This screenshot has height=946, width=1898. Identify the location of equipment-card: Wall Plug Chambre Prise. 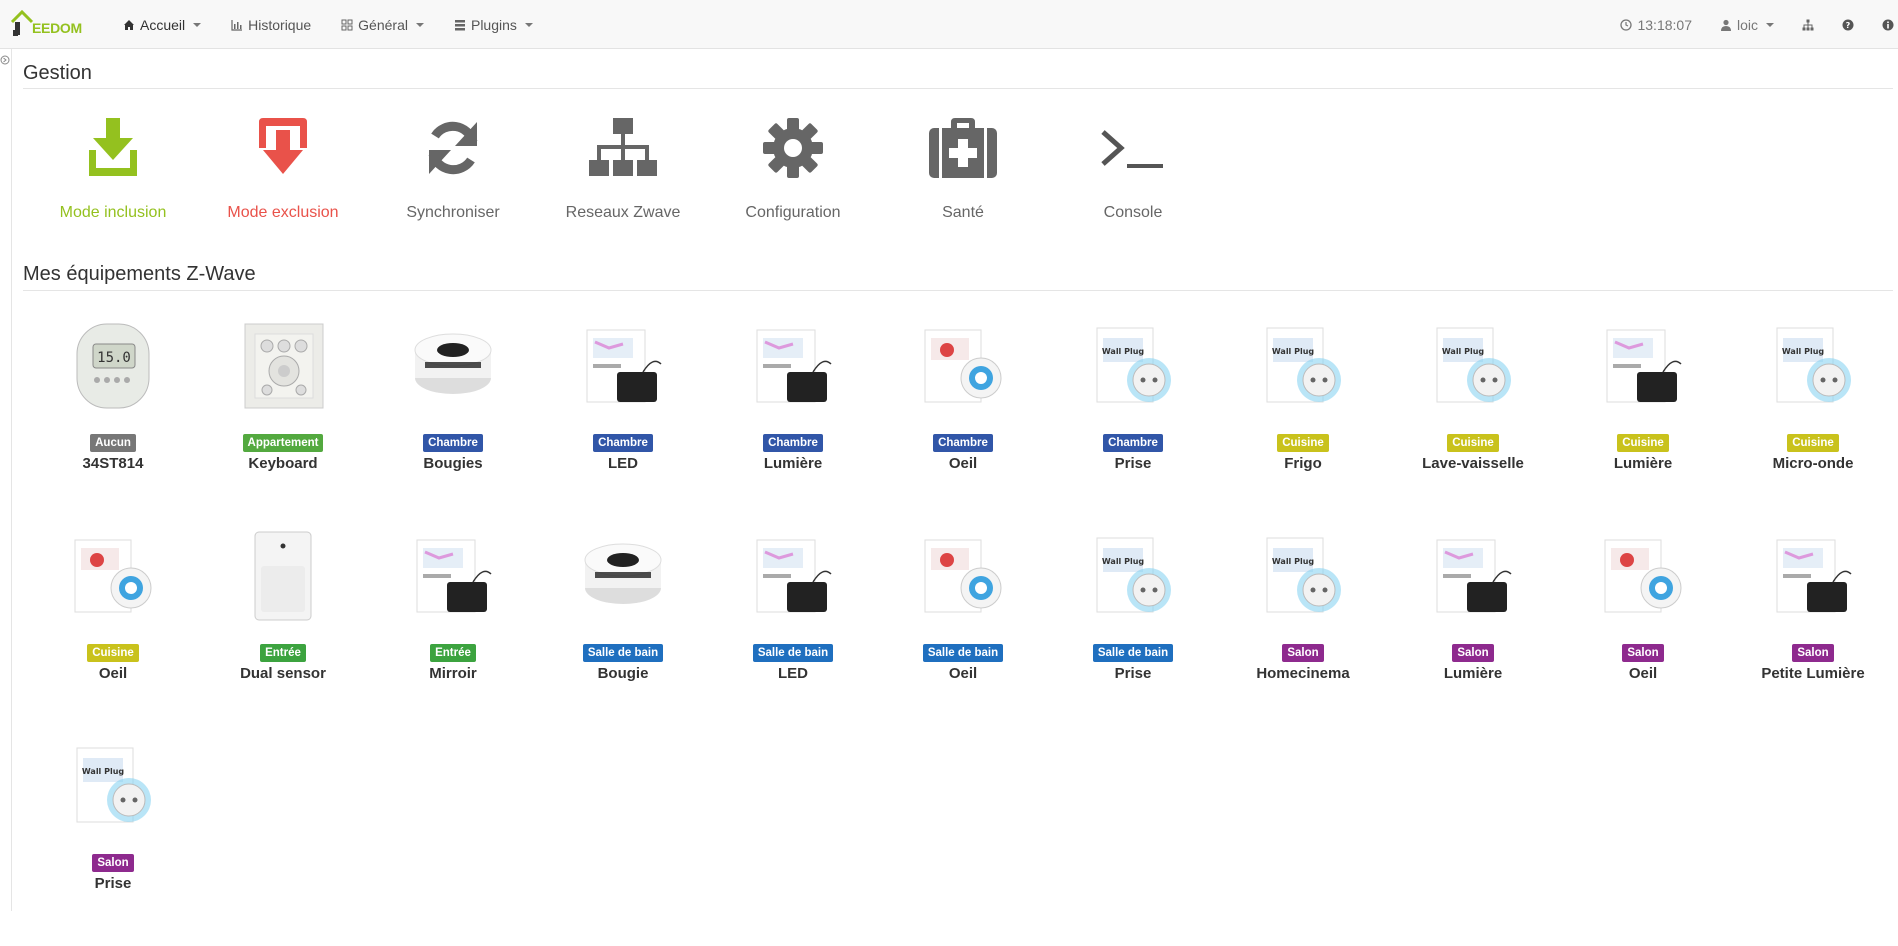
(1133, 421).